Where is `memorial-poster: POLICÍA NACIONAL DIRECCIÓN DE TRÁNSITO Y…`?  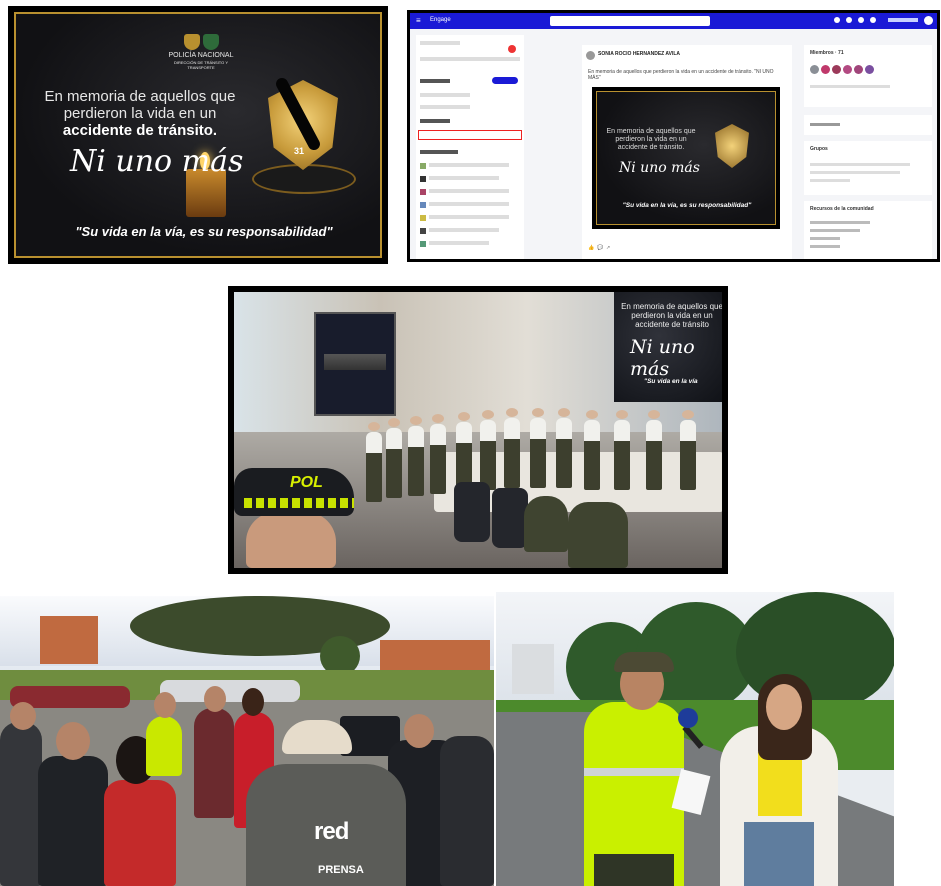 memorial-poster: POLICÍA NACIONAL DIRECCIÓN DE TRÁNSITO Y… is located at coordinates (198, 135).